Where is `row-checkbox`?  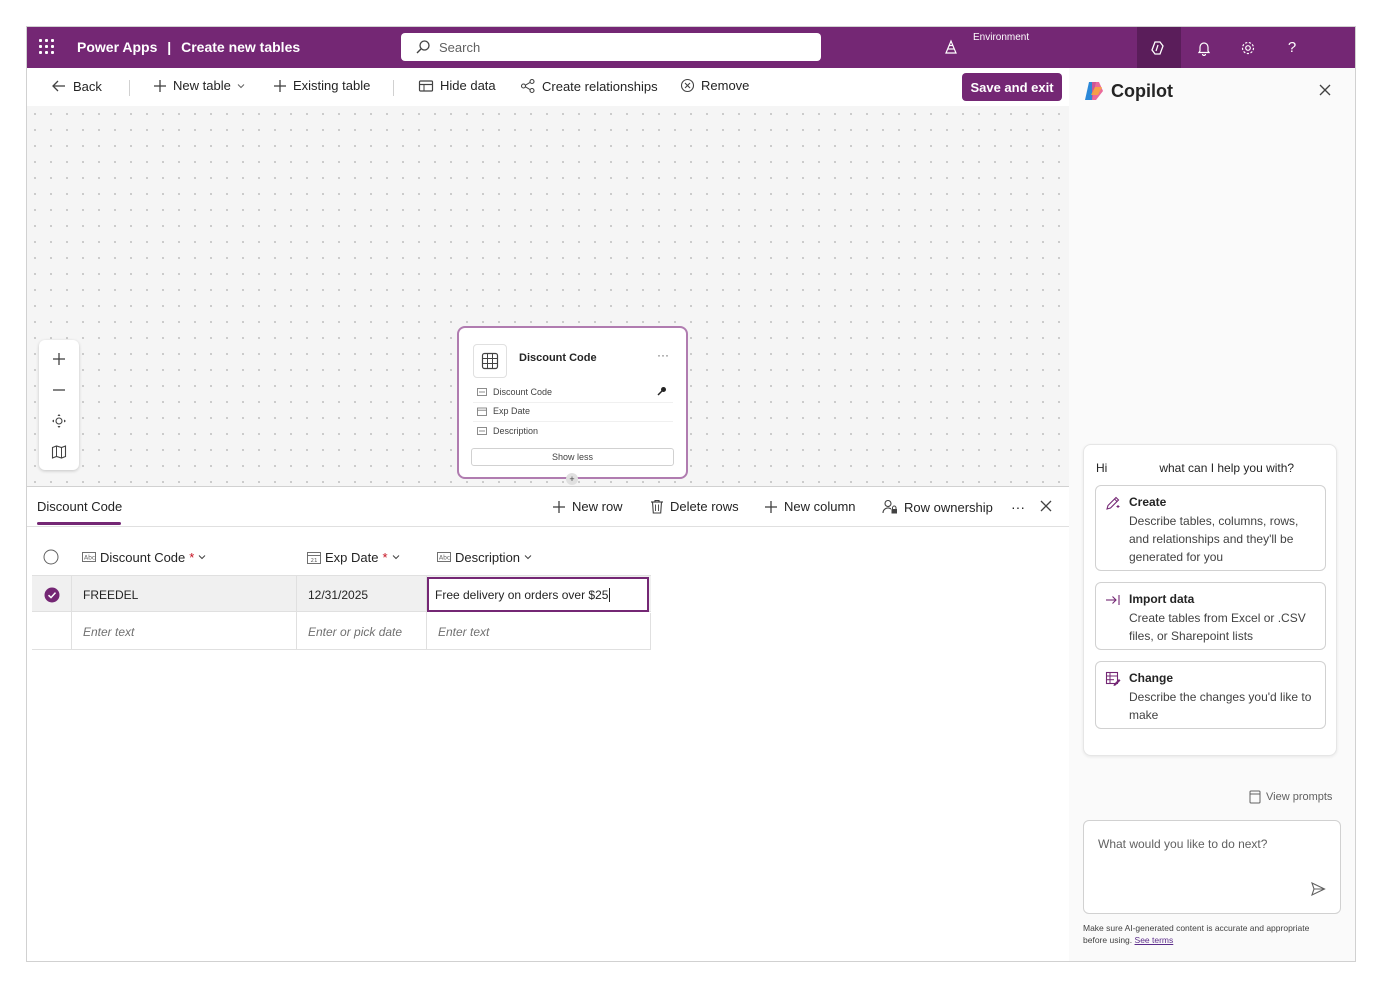
row-checkbox is located at coordinates (52, 594).